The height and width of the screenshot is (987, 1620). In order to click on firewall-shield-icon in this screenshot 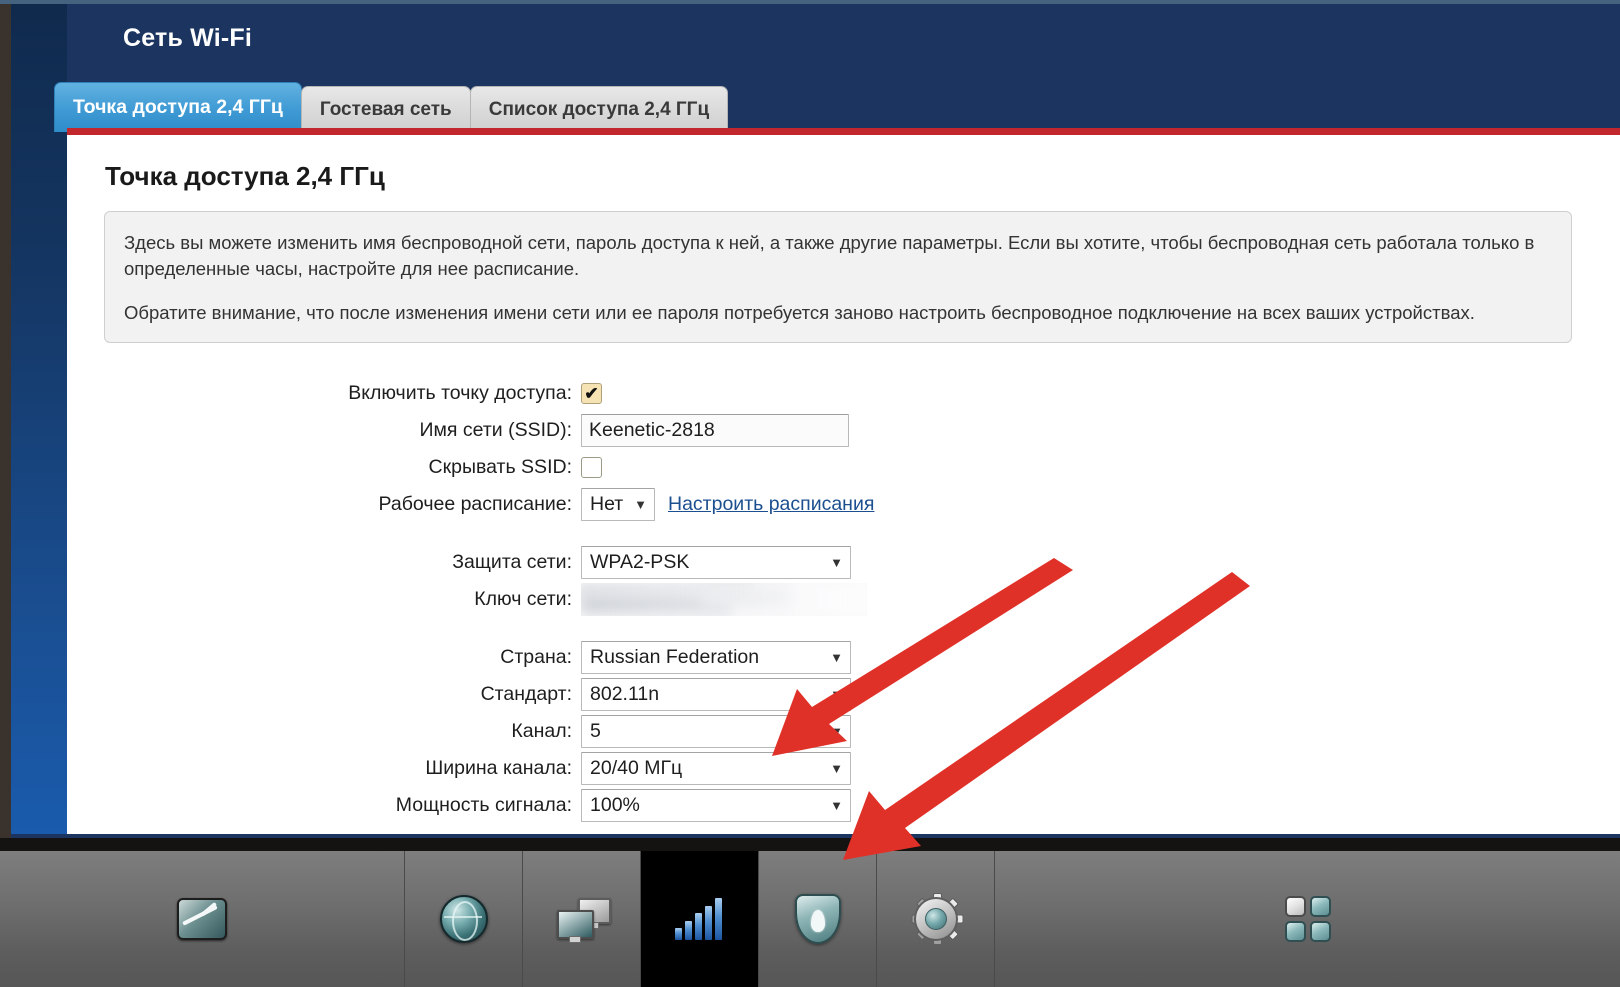, I will do `click(817, 919)`.